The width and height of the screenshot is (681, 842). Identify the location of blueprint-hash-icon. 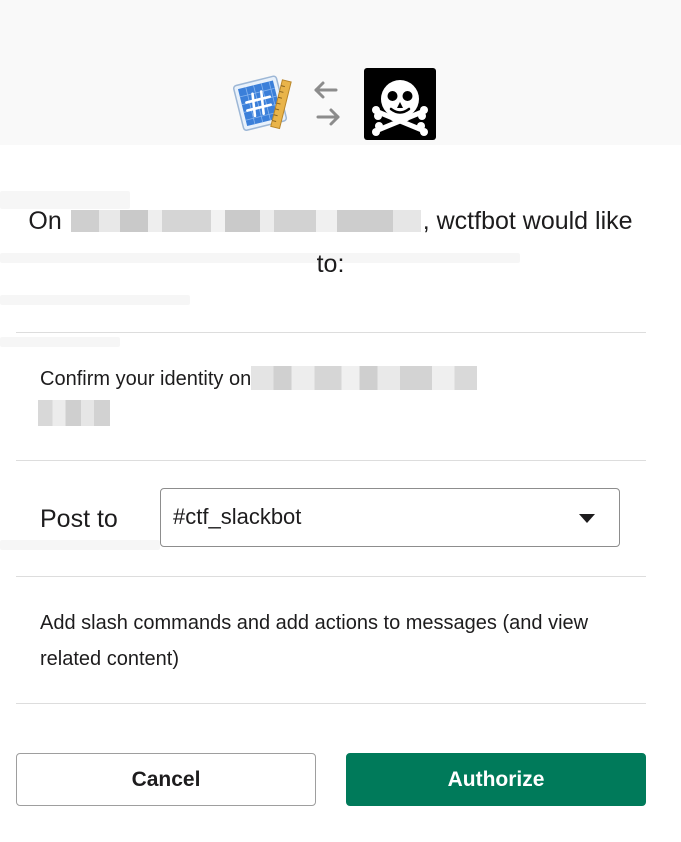
(262, 103).